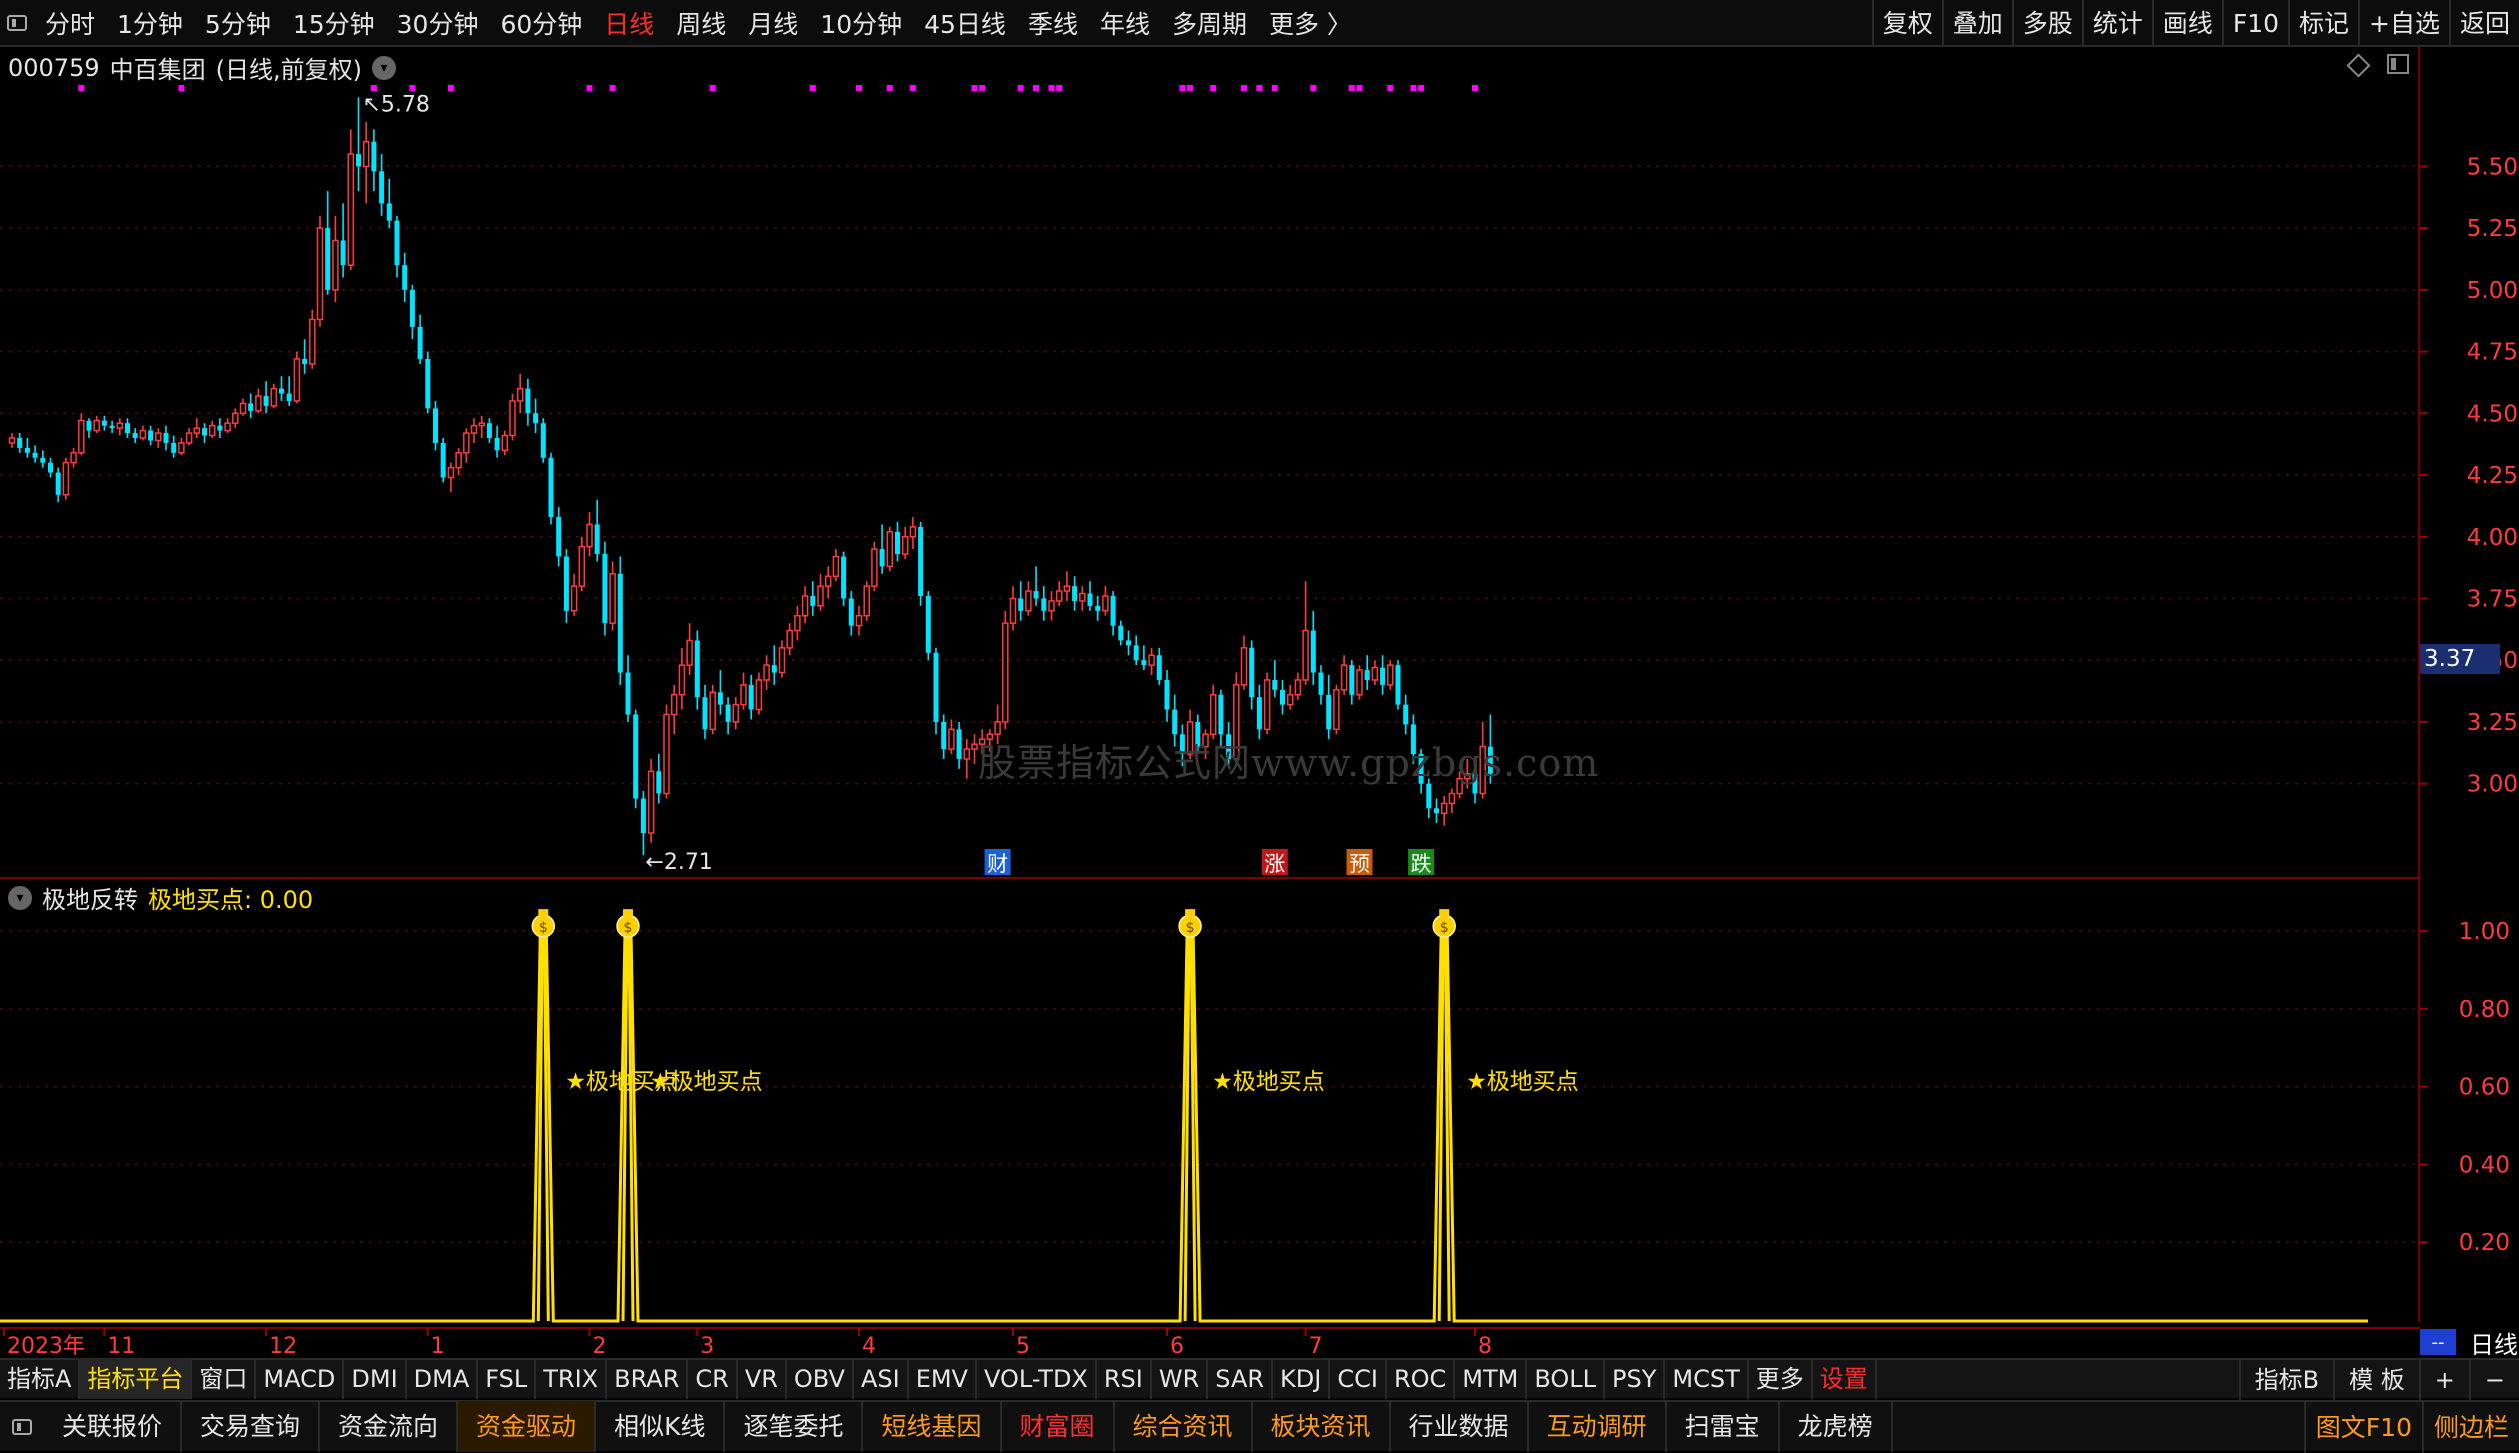 This screenshot has height=1453, width=2519. Describe the element at coordinates (2362, 1427) in the screenshot. I see `function-bar-button: 图文F10` at that location.